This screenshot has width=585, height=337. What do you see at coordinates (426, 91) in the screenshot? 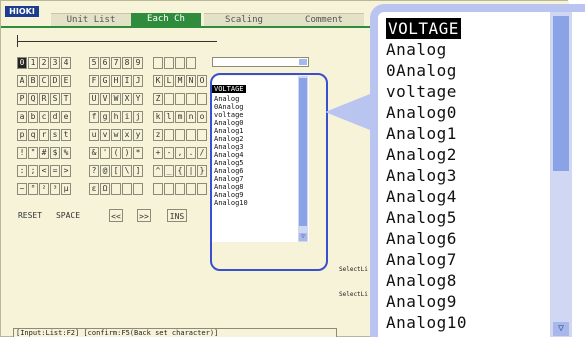
I see `zoomed-list-item: voltage` at bounding box center [426, 91].